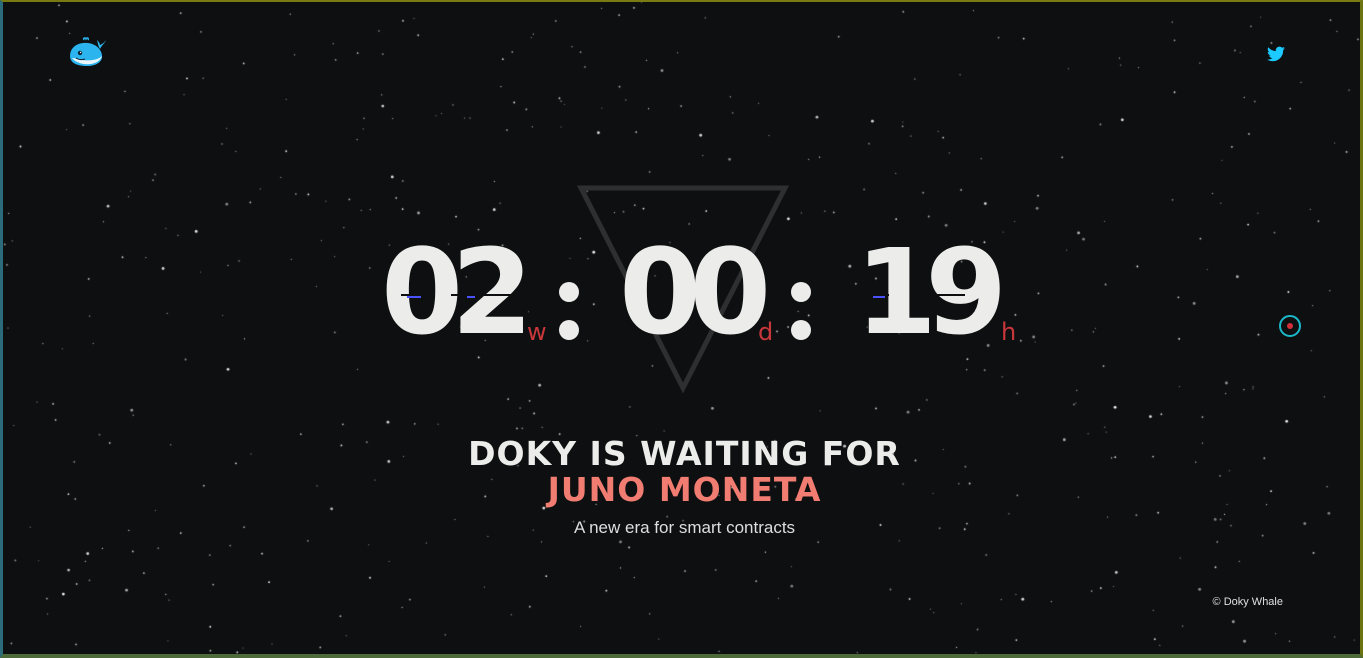 The width and height of the screenshot is (1363, 658). What do you see at coordinates (695, 292) in the screenshot?
I see `days-value: 00` at bounding box center [695, 292].